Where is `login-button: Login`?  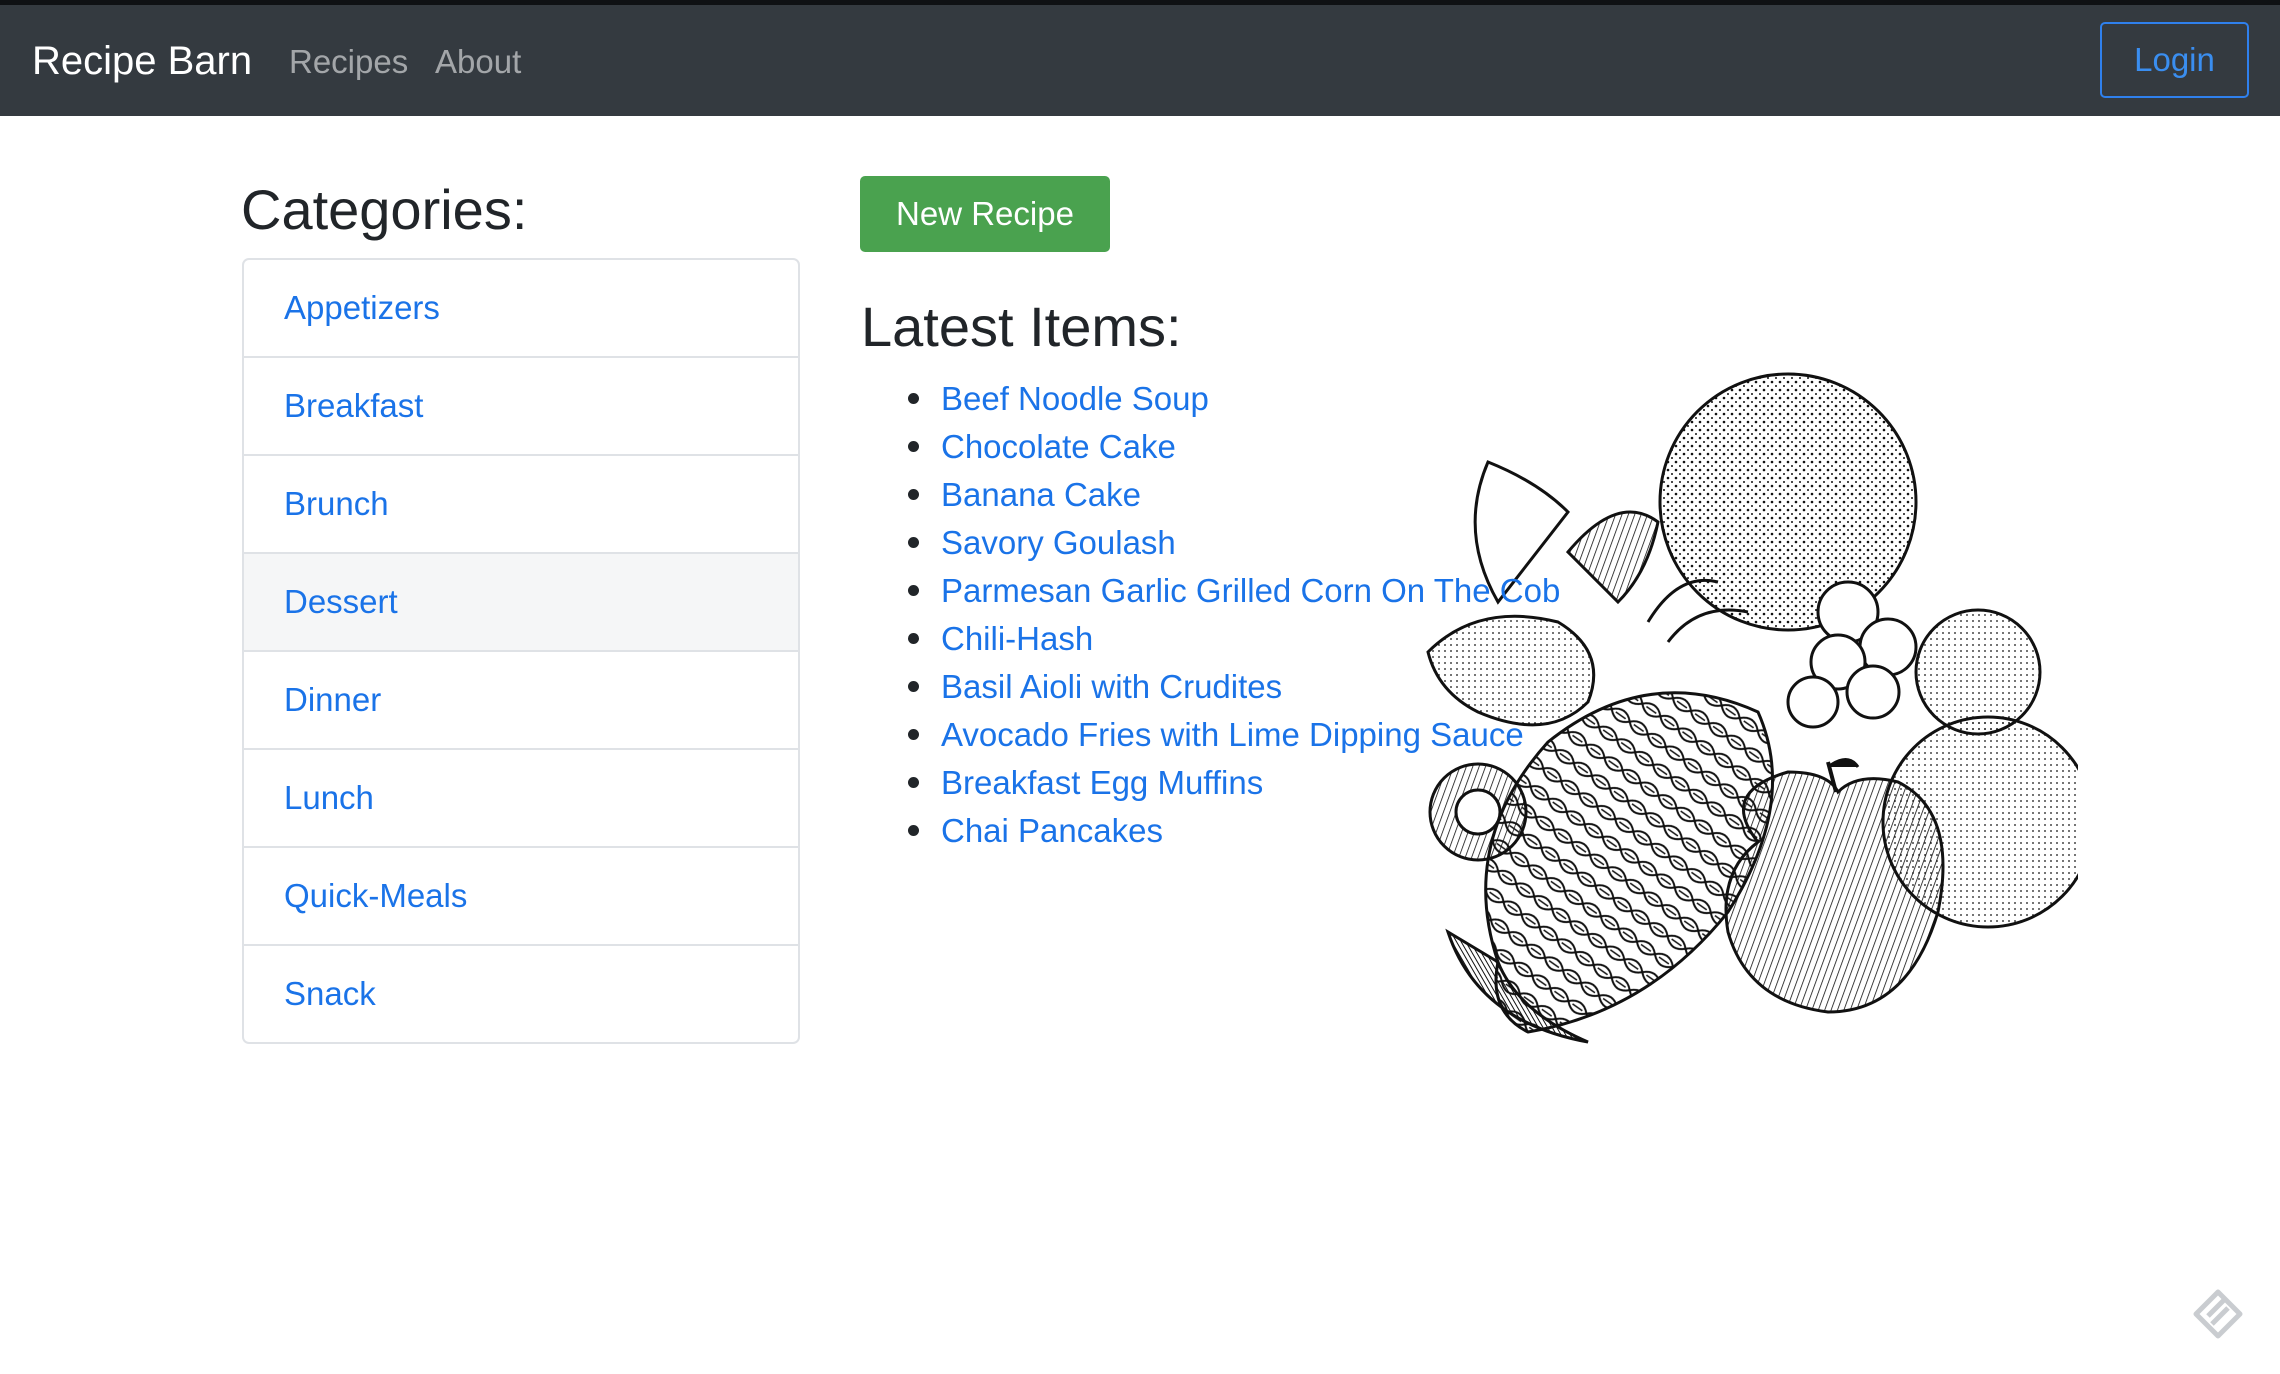 login-button: Login is located at coordinates (2174, 60).